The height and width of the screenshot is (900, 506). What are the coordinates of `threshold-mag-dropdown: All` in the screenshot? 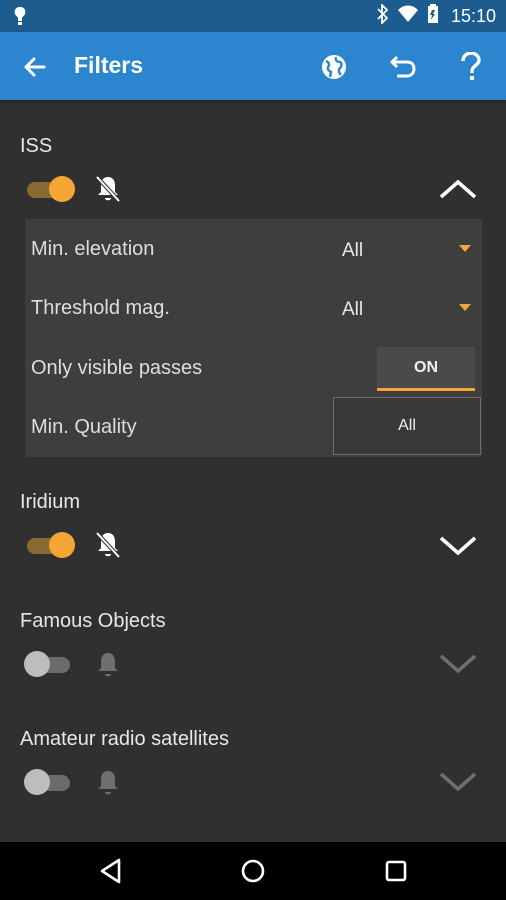 It's located at (352, 310).